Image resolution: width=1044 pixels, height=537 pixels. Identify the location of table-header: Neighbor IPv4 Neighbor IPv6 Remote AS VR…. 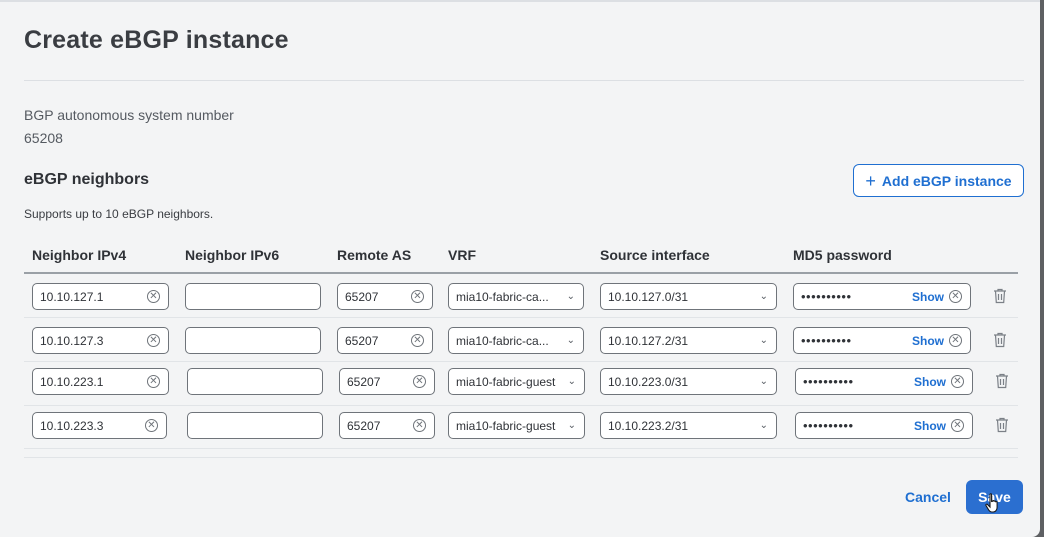
(521, 255).